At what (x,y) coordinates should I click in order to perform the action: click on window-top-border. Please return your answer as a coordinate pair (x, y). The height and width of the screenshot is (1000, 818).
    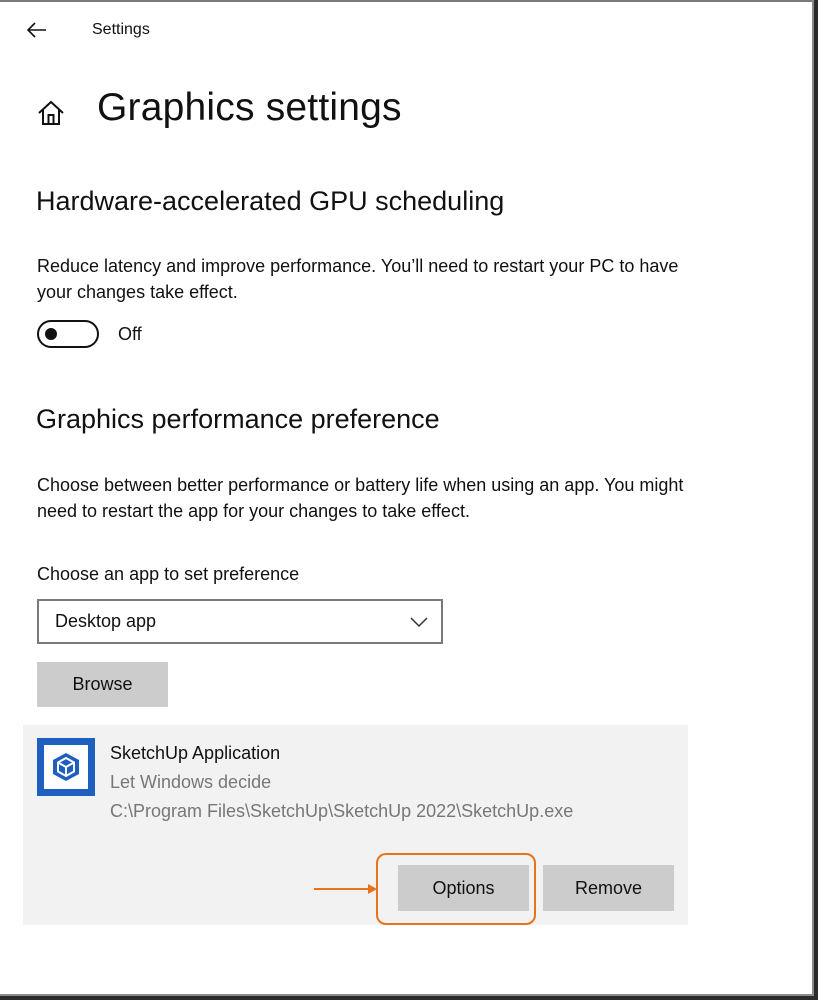
    Looking at the image, I should click on (406, 1).